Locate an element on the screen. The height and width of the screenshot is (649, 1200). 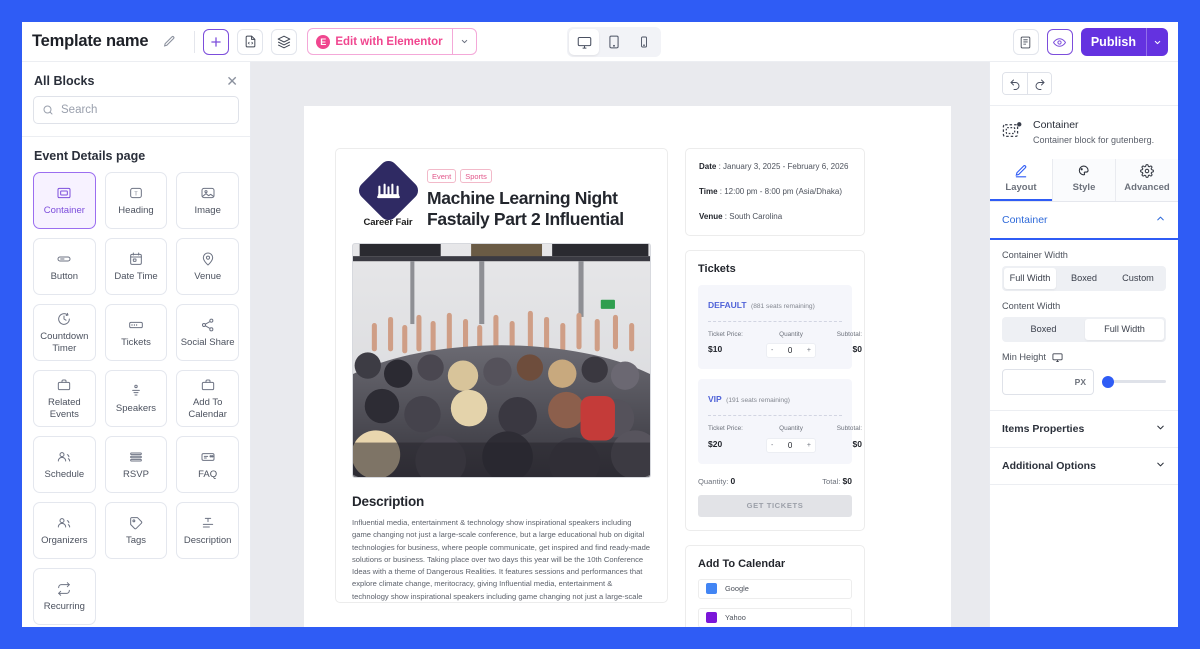
tab-advanced: Advanced is located at coordinates (1147, 179).